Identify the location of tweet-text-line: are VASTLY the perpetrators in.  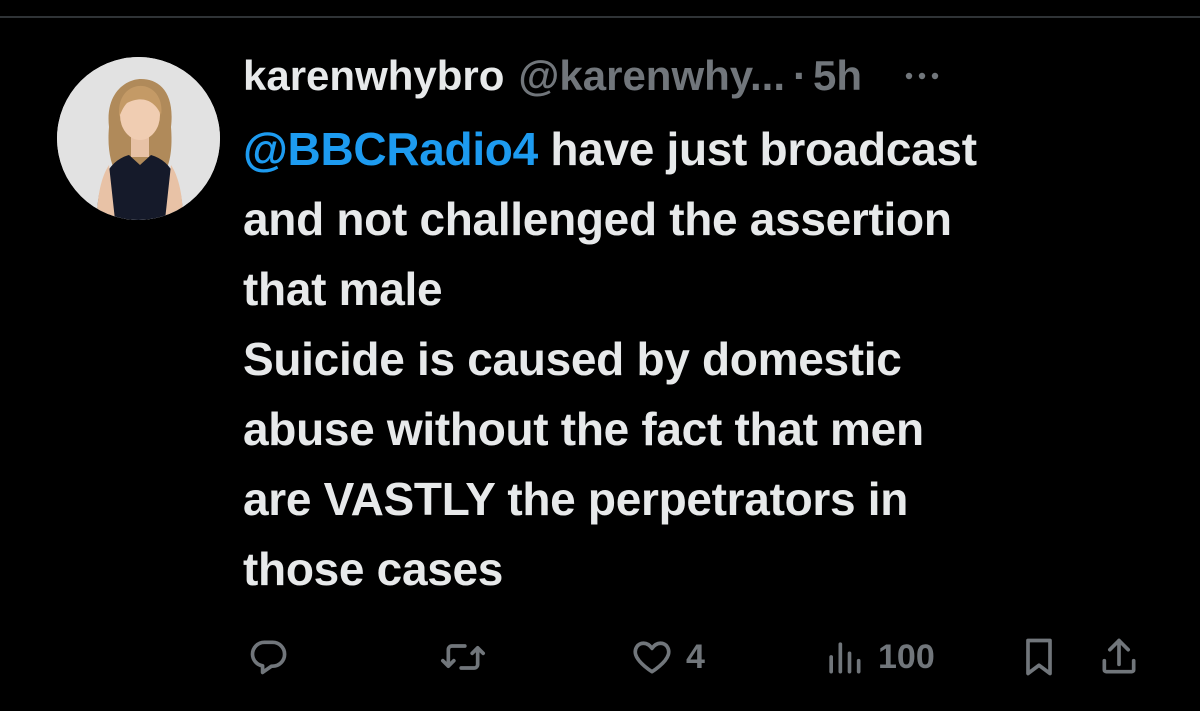
(576, 499).